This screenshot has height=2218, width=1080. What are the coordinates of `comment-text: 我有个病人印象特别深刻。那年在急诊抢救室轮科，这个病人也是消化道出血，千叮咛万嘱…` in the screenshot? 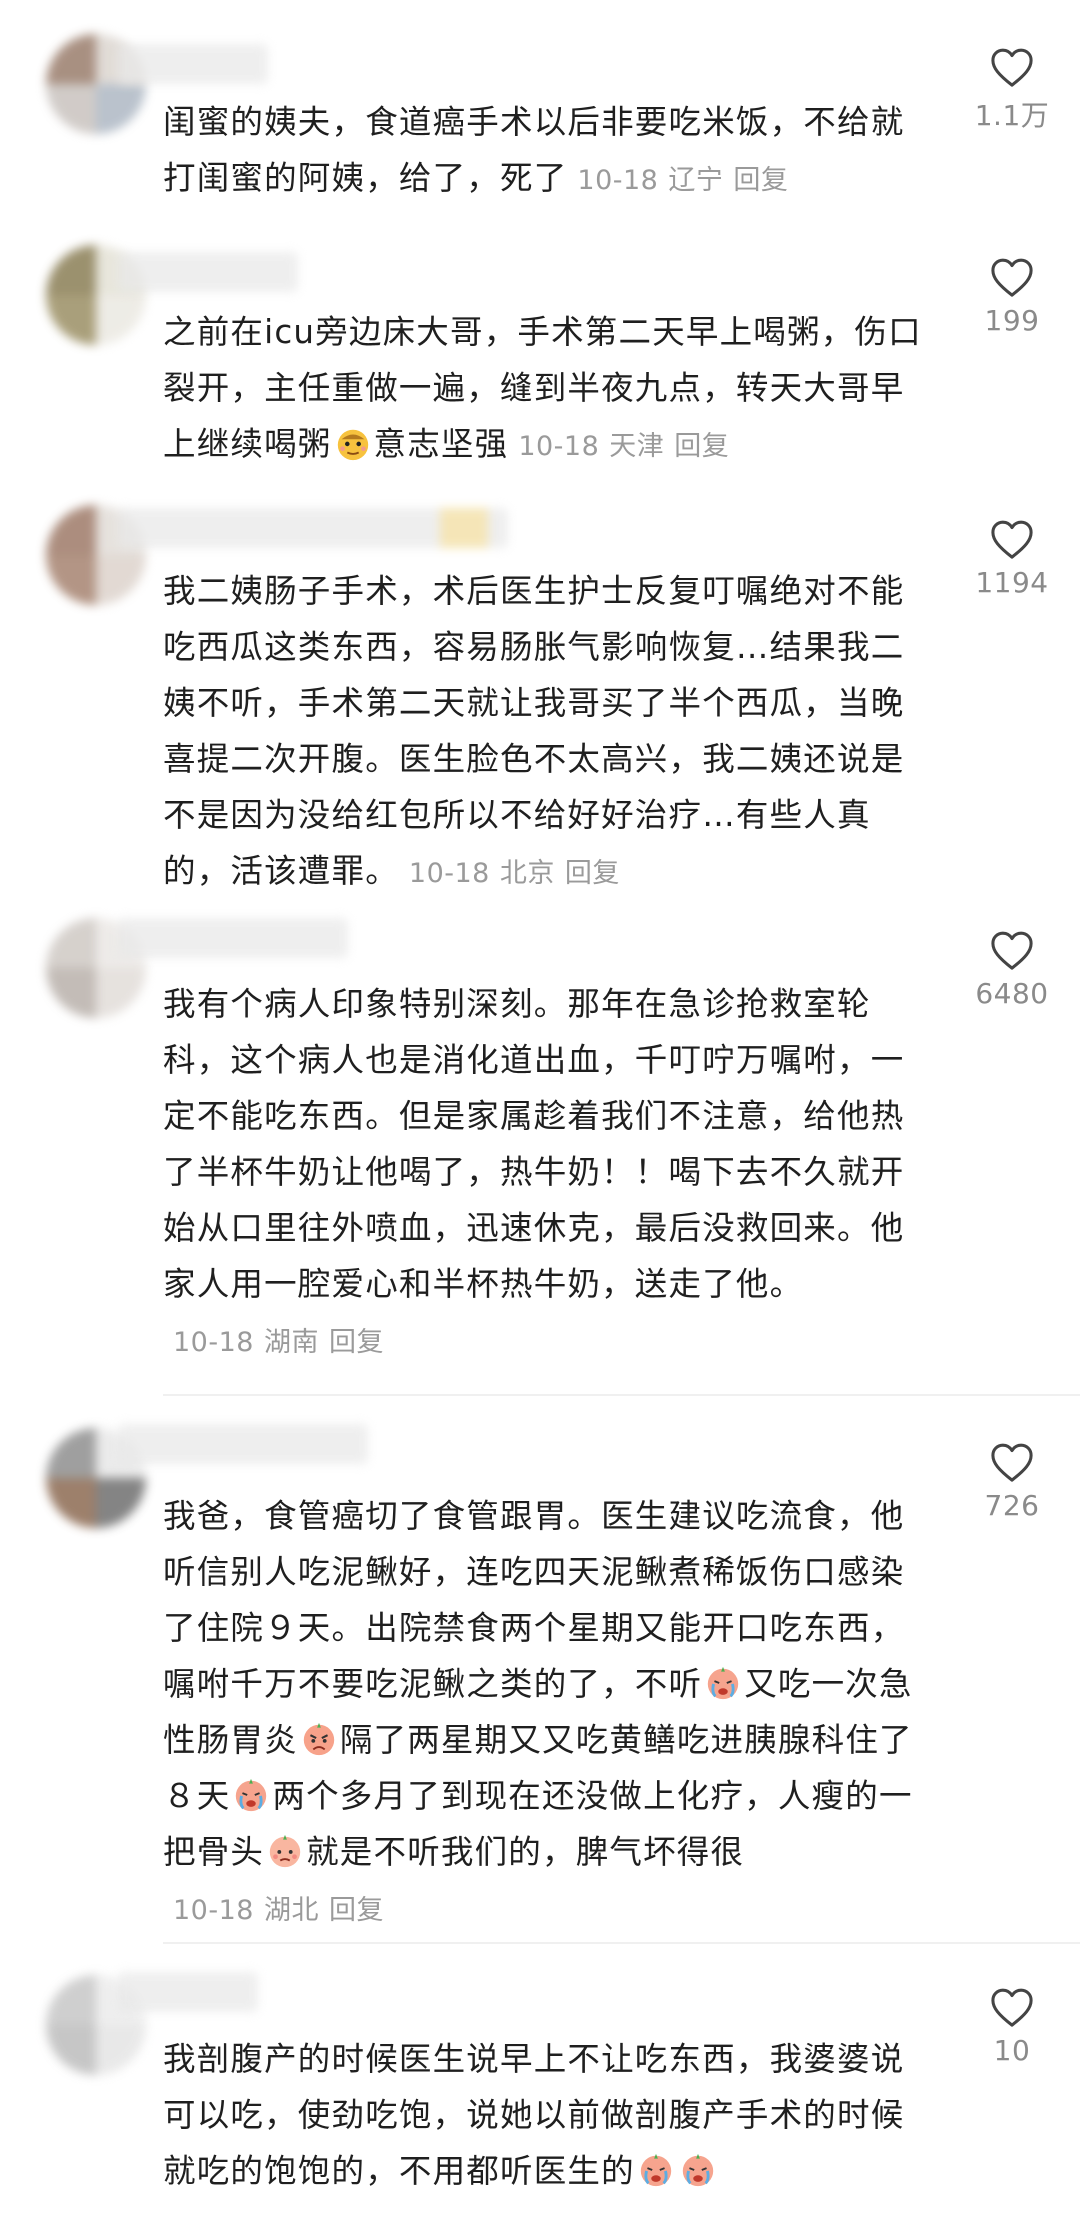 It's located at (548, 1173).